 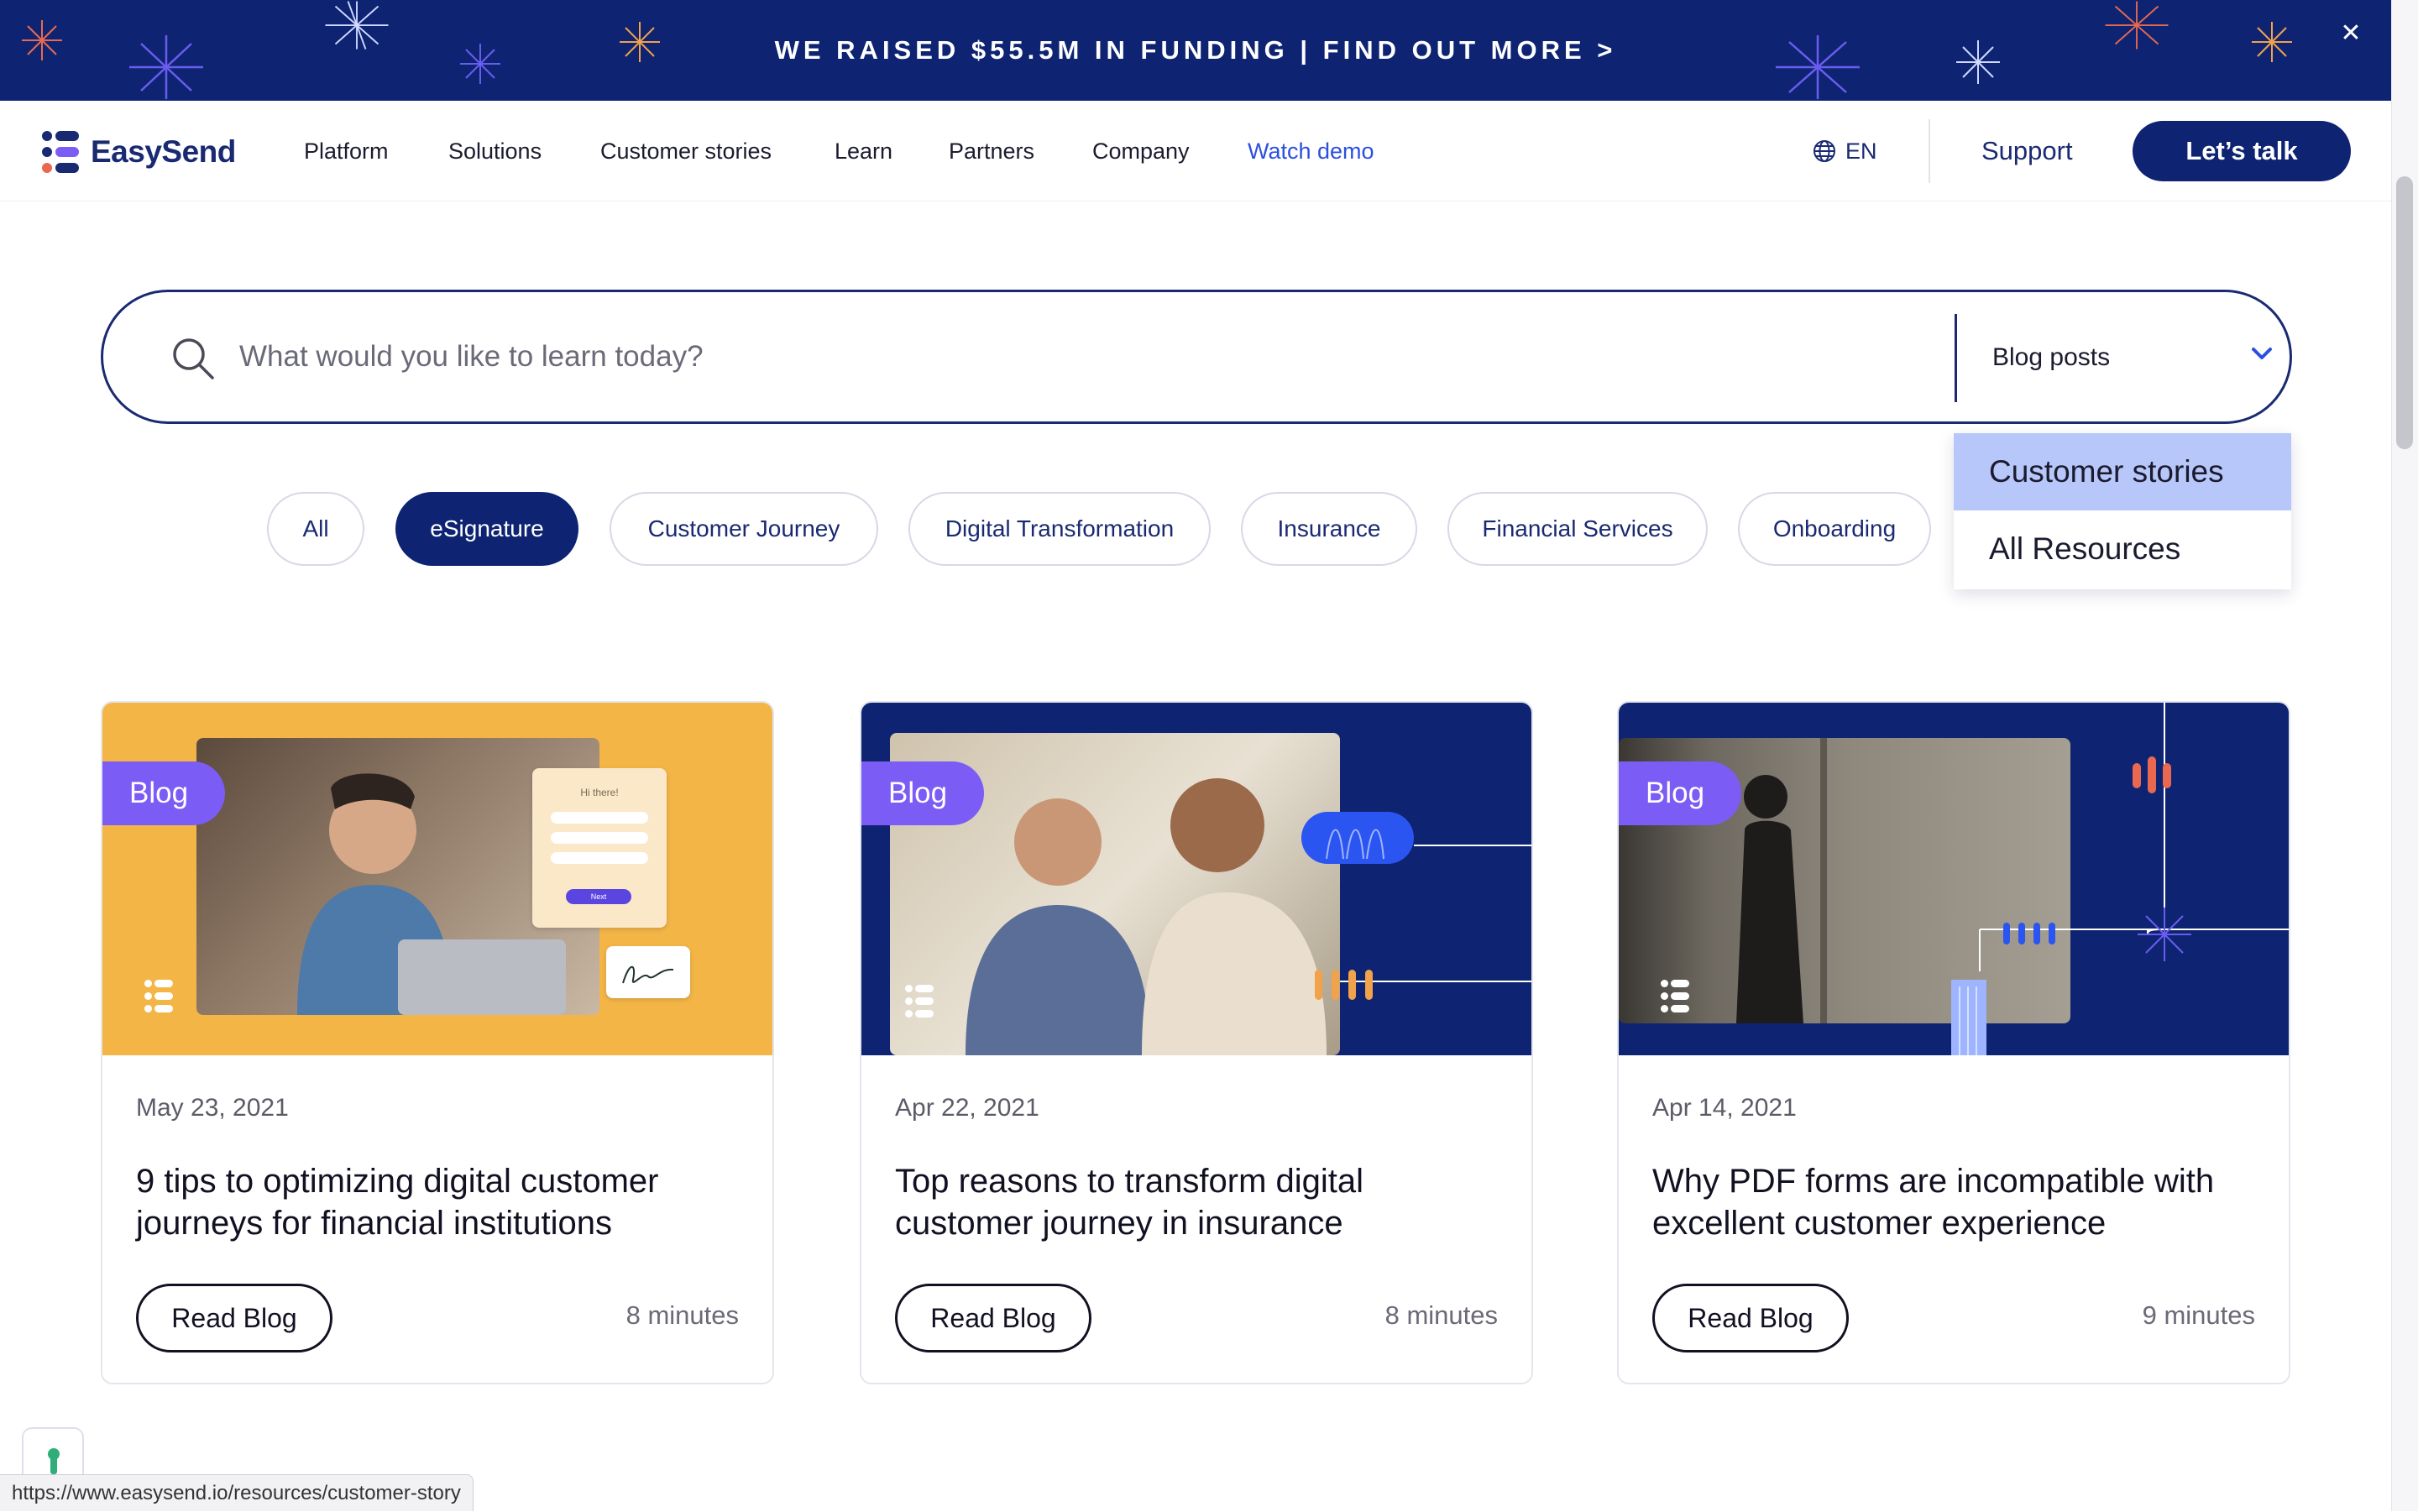 I want to click on logo-text: EasySend, so click(x=163, y=151).